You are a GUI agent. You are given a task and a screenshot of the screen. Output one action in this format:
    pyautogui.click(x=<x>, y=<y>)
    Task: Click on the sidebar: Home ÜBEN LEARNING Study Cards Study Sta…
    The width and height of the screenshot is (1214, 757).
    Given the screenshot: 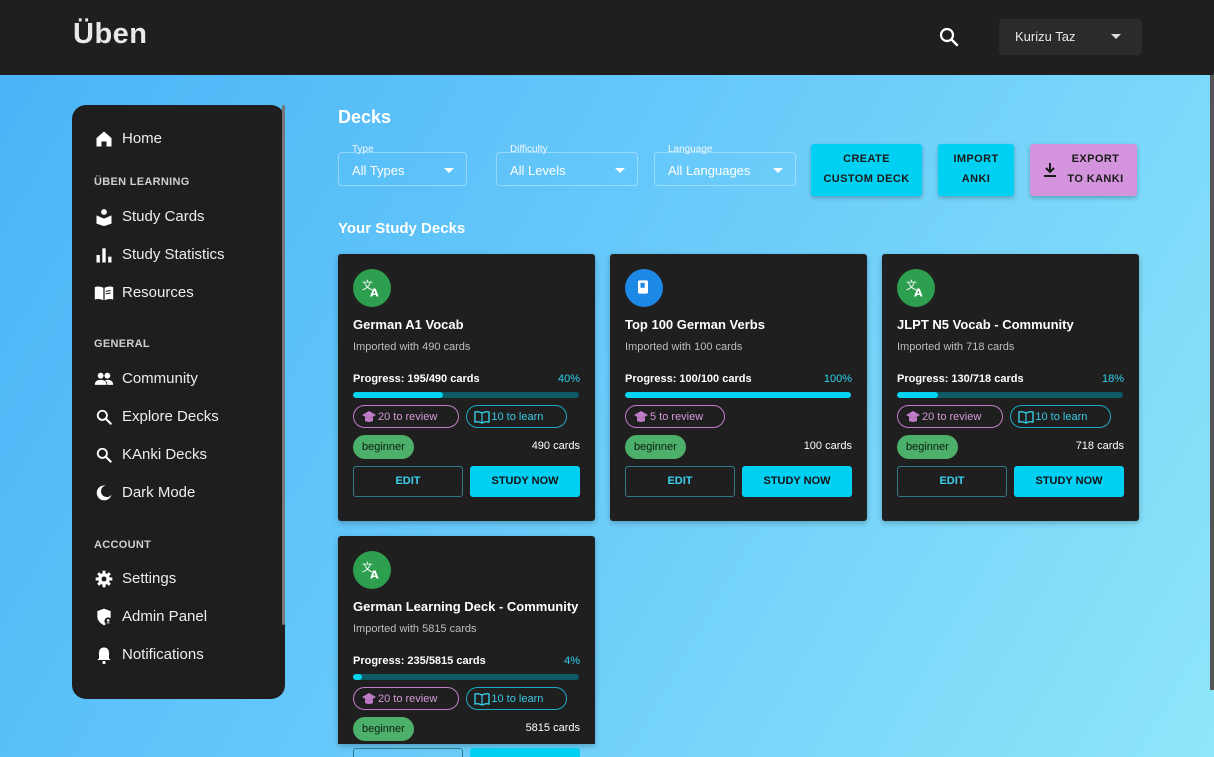 What is the action you would take?
    pyautogui.click(x=178, y=402)
    